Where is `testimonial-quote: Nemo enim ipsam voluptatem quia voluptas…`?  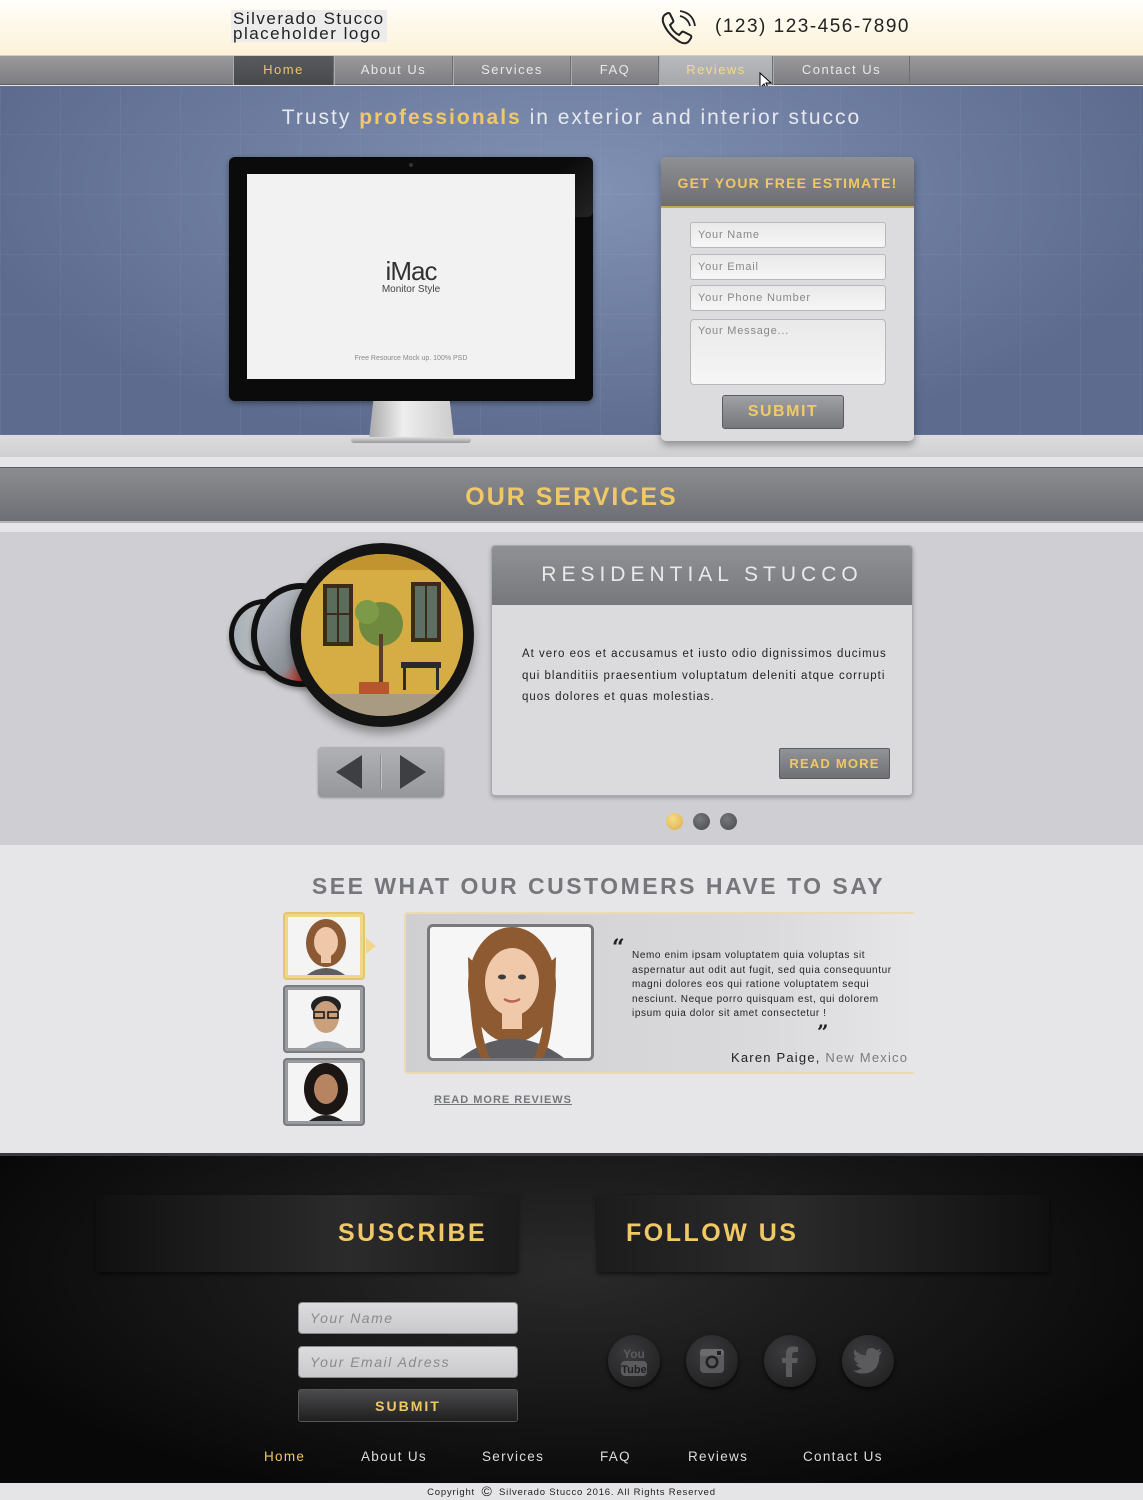
testimonial-quote: Nemo enim ipsam voluptatem quia voluptas… is located at coordinates (762, 984).